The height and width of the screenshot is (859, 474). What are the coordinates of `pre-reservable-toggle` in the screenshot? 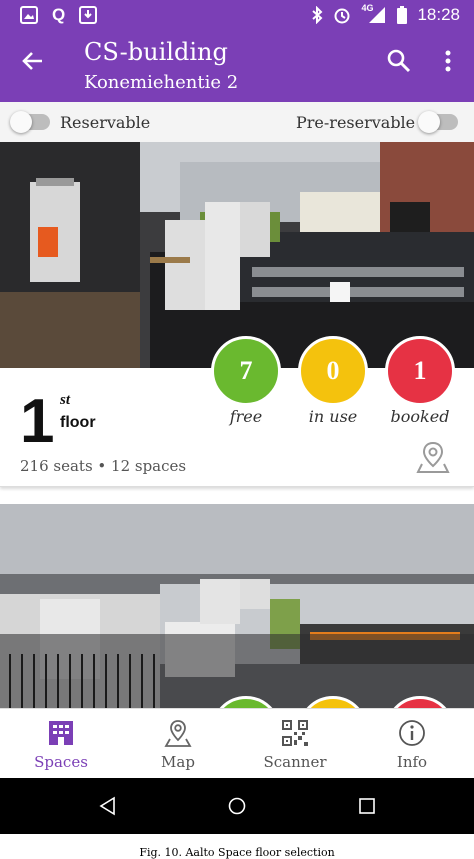 It's located at (438, 122).